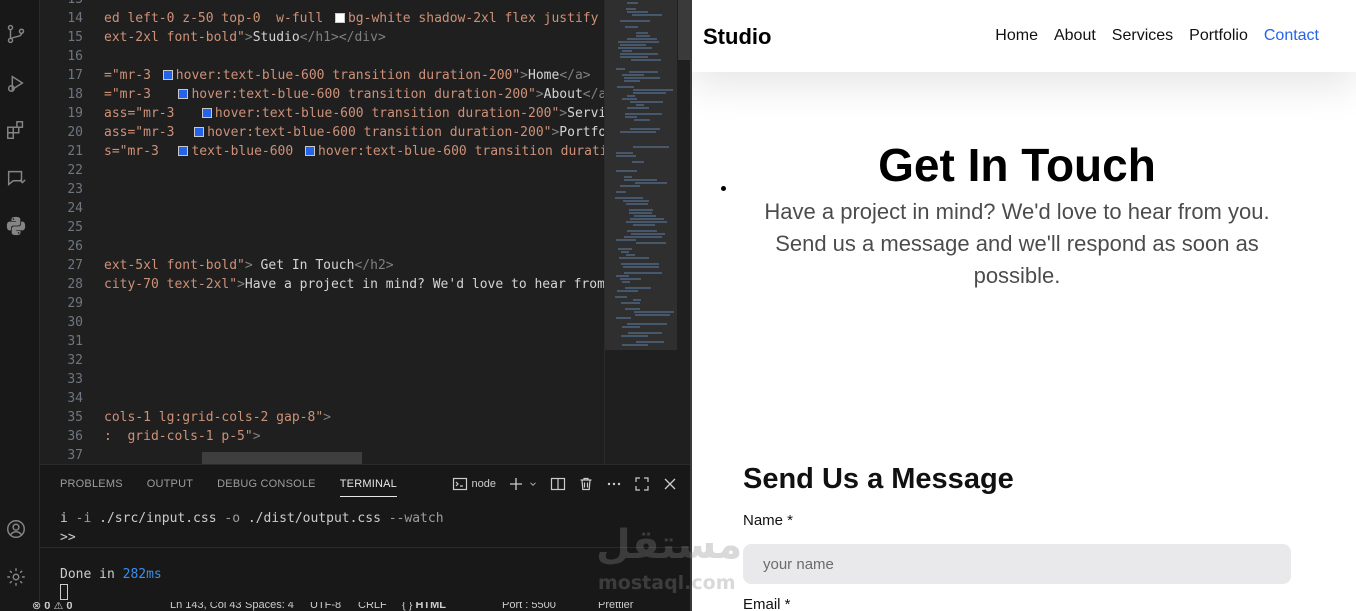  What do you see at coordinates (322, 436) in the screenshot?
I see `code-line: 36: grid-cols-1 p-5">` at bounding box center [322, 436].